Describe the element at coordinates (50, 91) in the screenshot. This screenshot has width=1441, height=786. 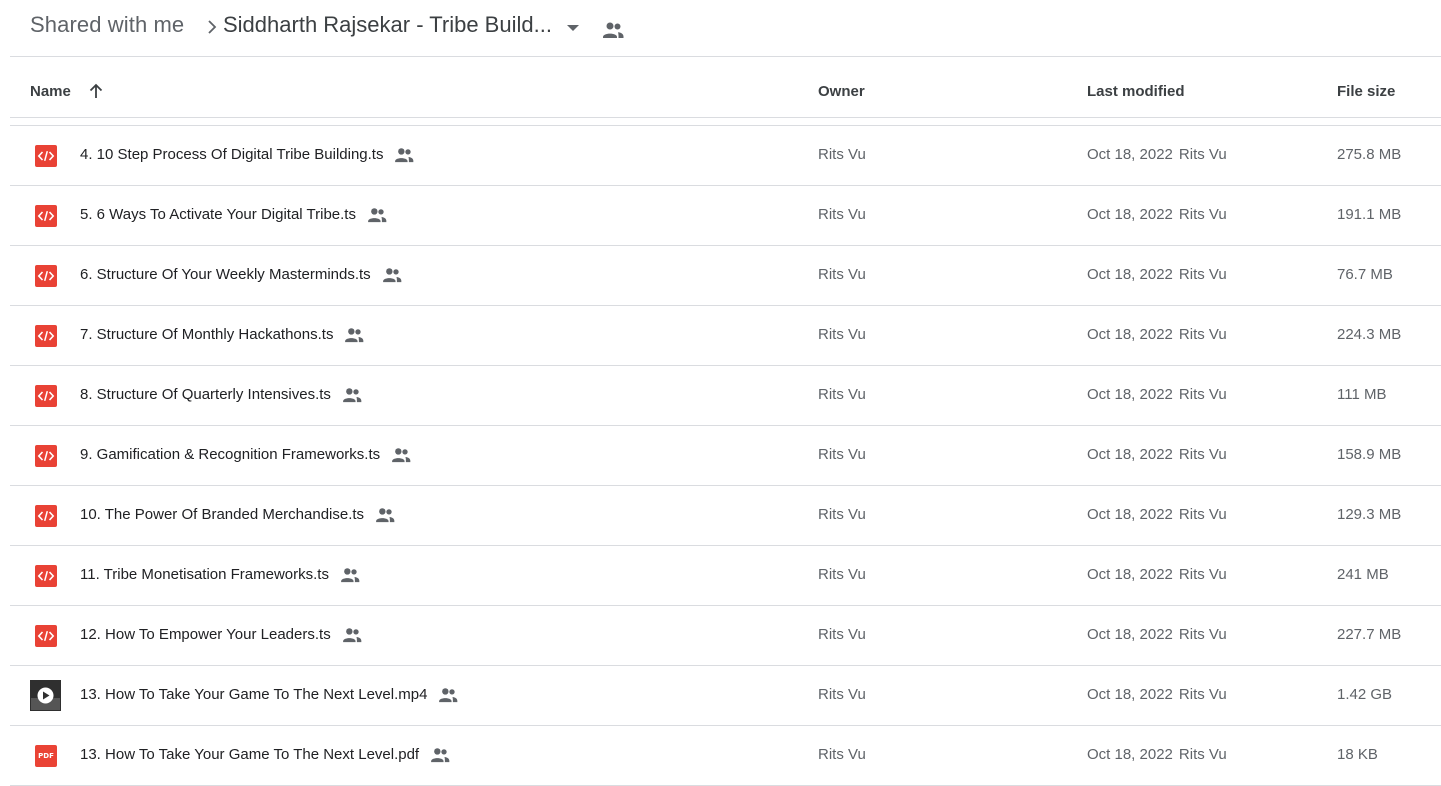
I see `column-header-name: Name` at that location.